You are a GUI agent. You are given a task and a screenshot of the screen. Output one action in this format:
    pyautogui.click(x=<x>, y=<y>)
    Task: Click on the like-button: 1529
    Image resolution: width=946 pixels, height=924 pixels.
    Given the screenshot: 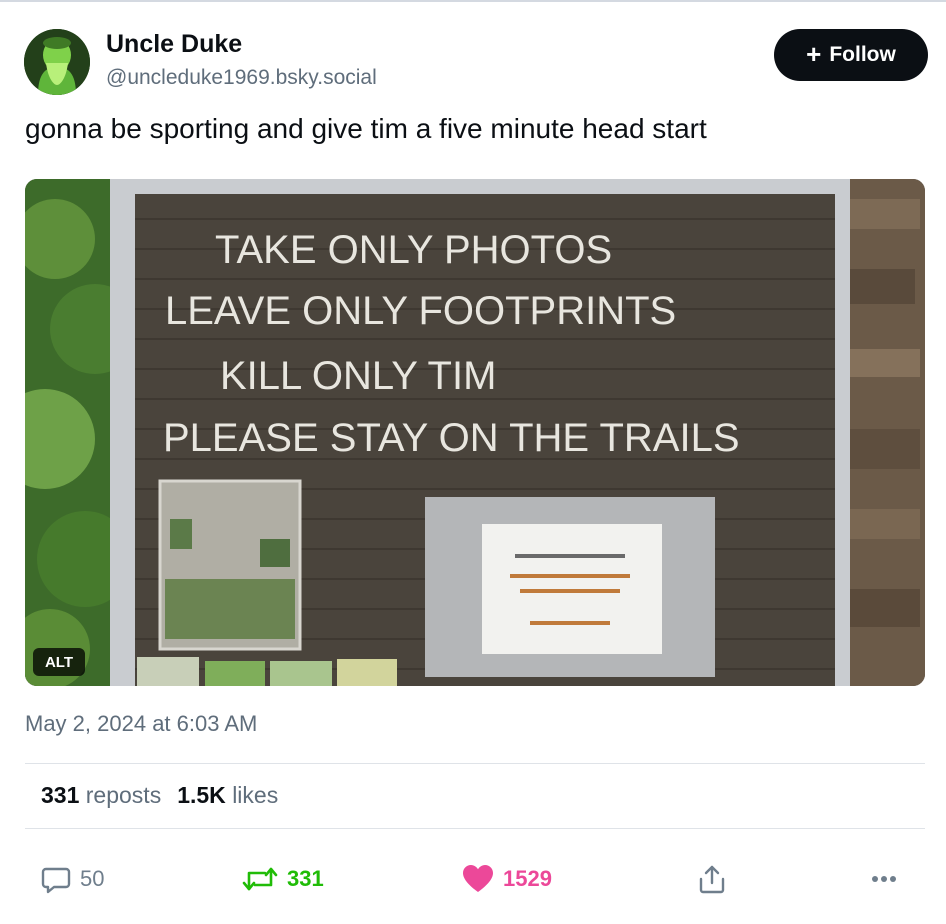 What is the action you would take?
    pyautogui.click(x=506, y=879)
    